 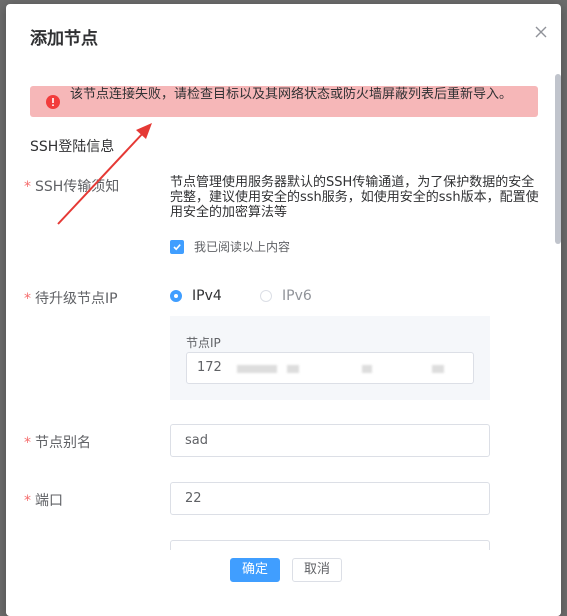 What do you see at coordinates (49, 501) in the screenshot?
I see `port-label-text: 端口` at bounding box center [49, 501].